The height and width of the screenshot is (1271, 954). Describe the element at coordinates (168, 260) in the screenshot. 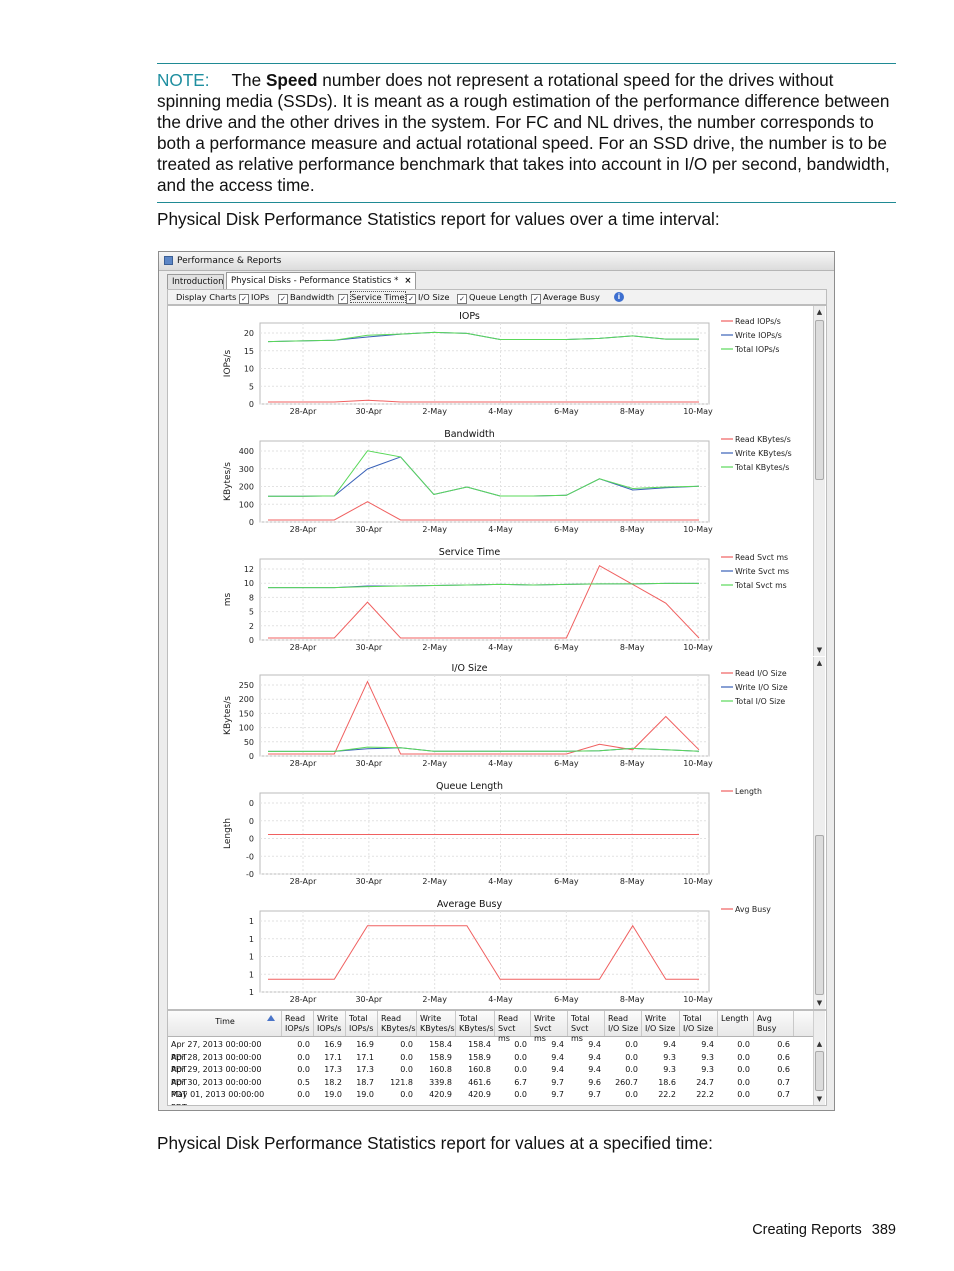

I see `window-icon` at that location.